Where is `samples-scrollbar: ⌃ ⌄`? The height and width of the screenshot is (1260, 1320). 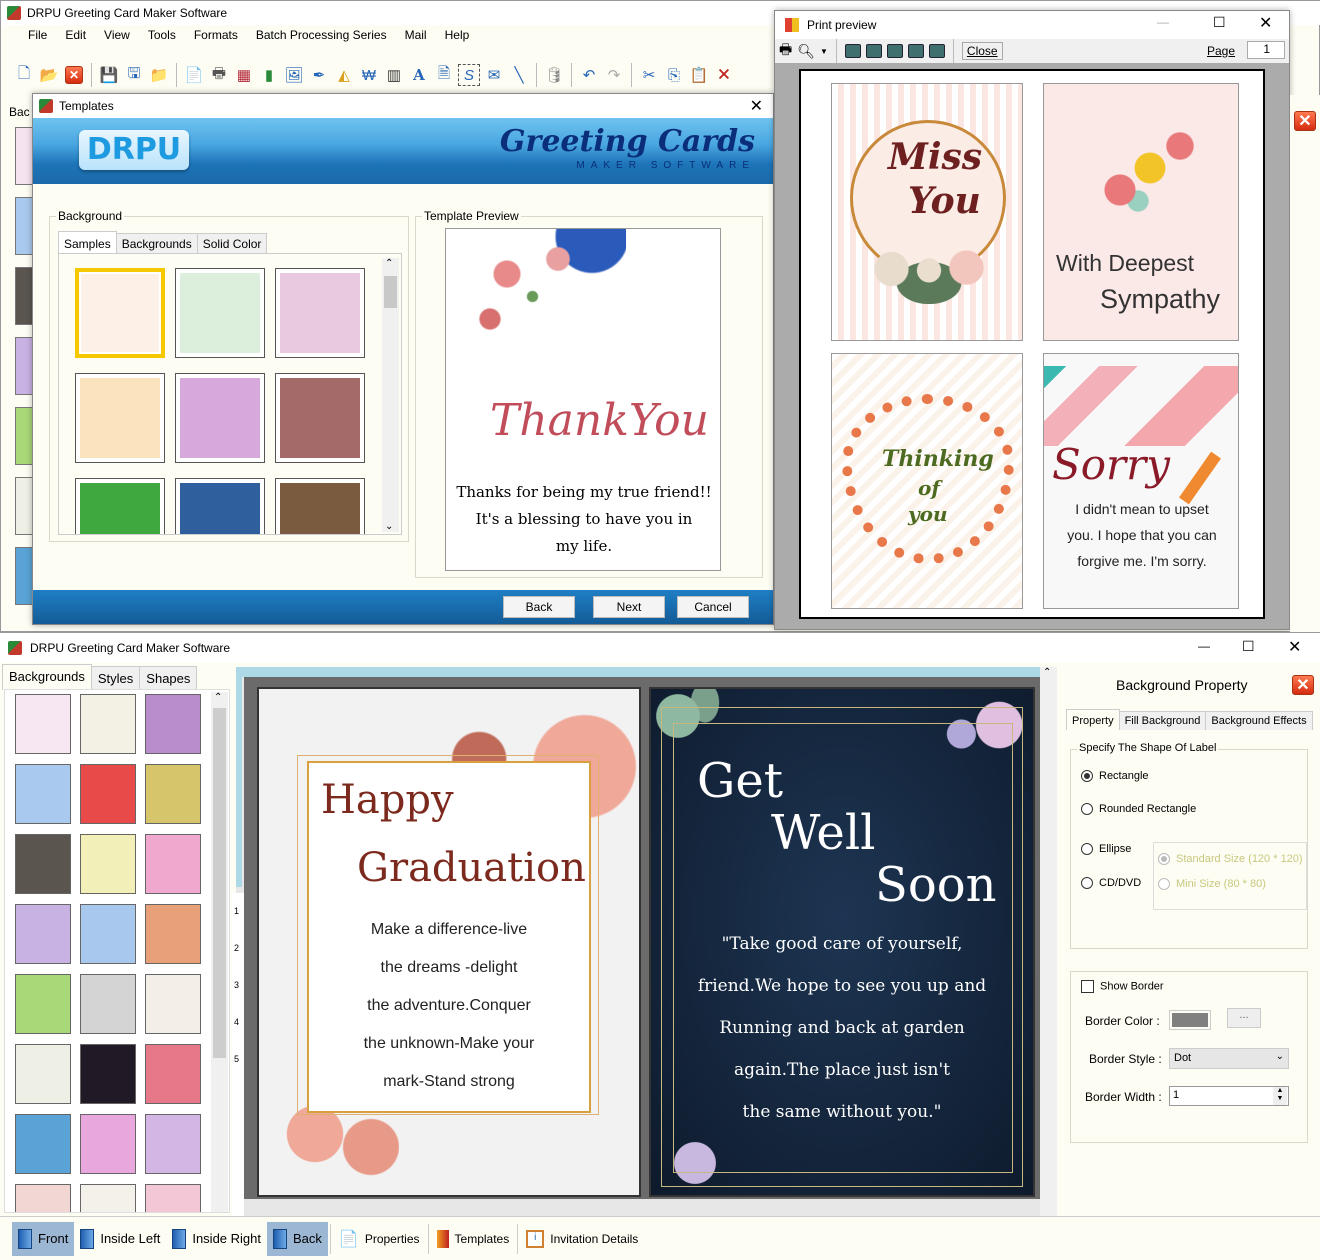
samples-scrollbar: ⌃ ⌄ is located at coordinates (390, 395).